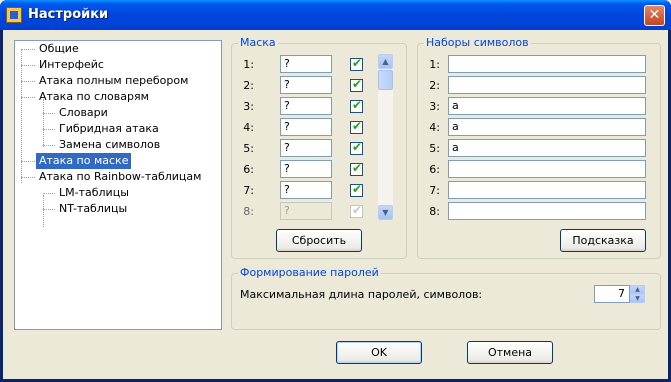 The height and width of the screenshot is (382, 671). What do you see at coordinates (306, 190) in the screenshot?
I see `mask-input-7: ?` at bounding box center [306, 190].